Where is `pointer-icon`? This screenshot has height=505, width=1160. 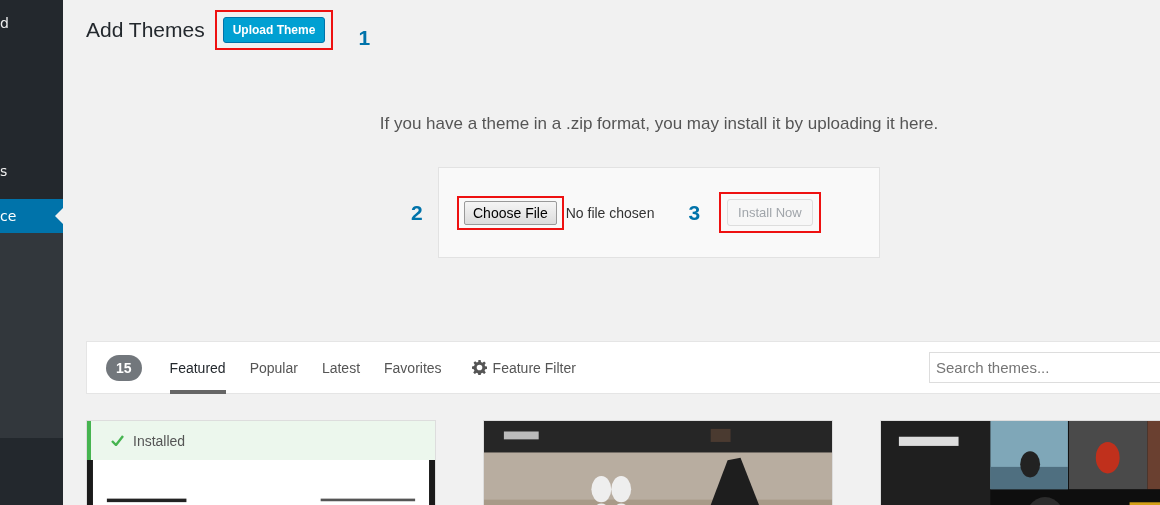
pointer-icon is located at coordinates (59, 216).